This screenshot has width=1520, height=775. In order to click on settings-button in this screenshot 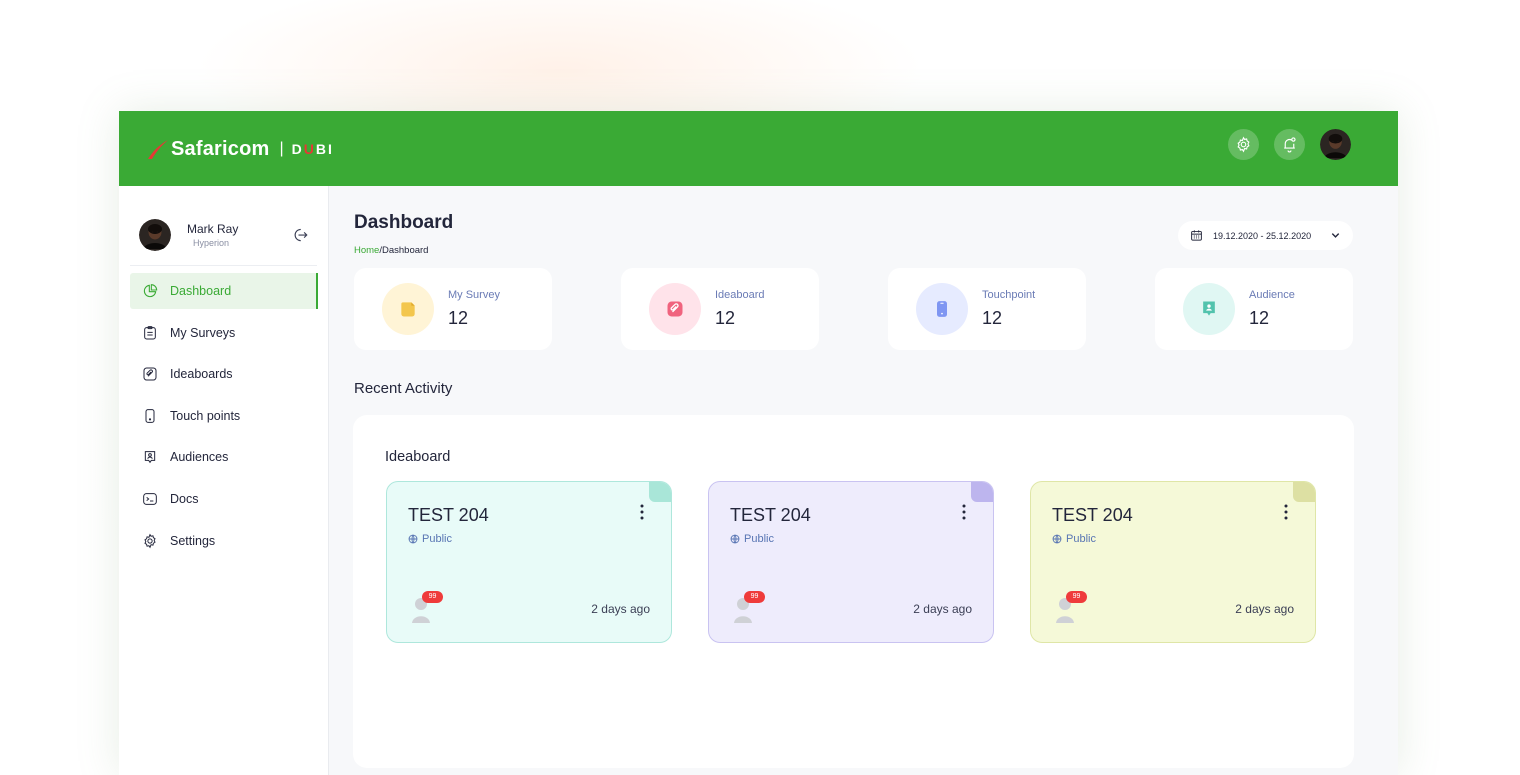, I will do `click(1243, 144)`.